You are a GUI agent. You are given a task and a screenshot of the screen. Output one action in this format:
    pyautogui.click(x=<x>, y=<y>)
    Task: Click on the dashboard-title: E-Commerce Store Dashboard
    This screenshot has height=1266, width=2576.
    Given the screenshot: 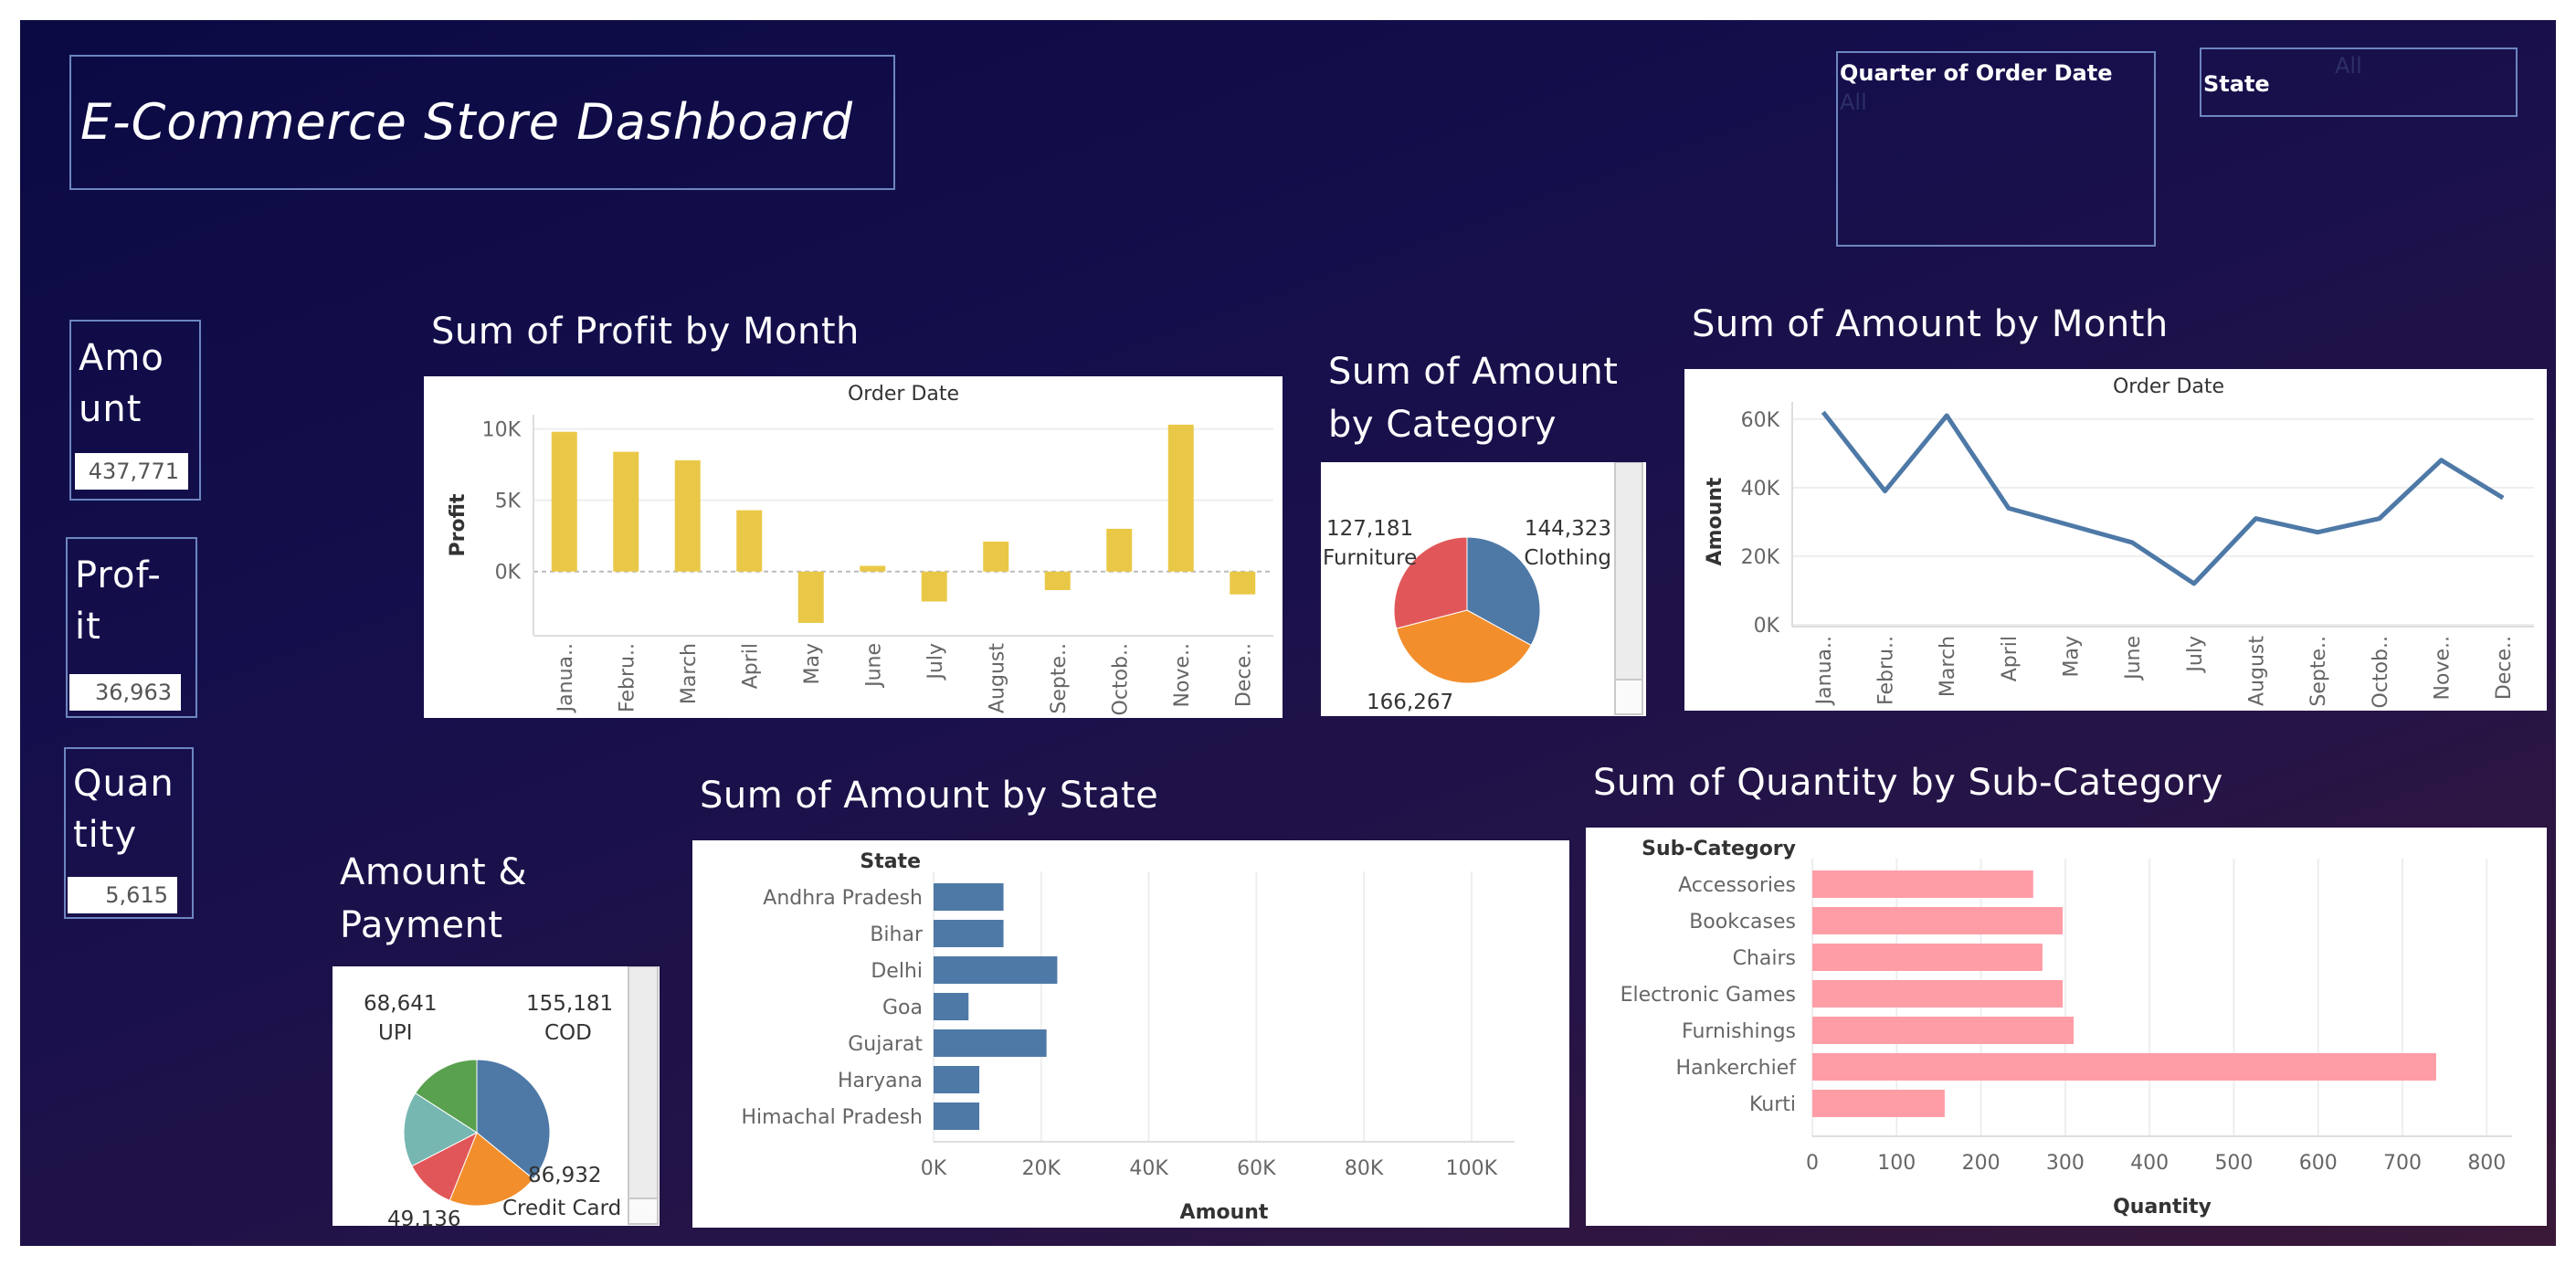 What is the action you would take?
    pyautogui.click(x=467, y=122)
    